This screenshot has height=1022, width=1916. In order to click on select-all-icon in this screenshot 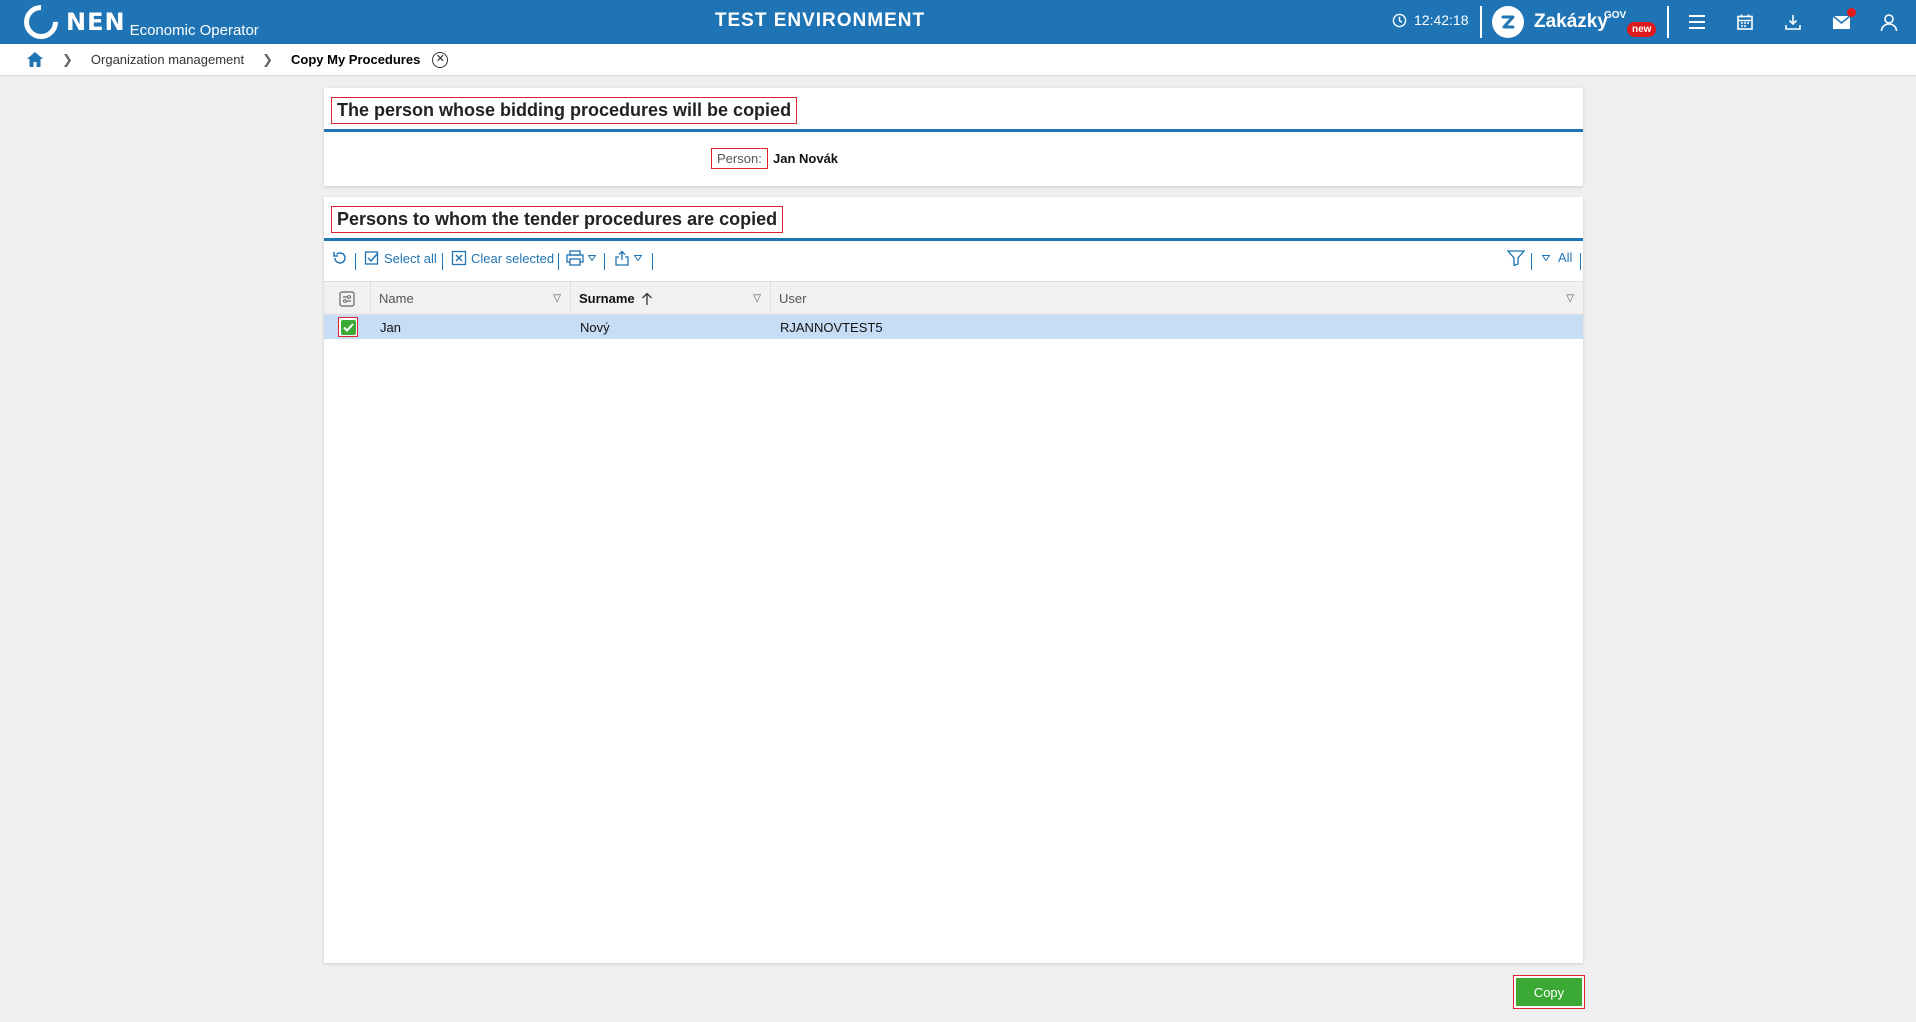, I will do `click(371, 258)`.